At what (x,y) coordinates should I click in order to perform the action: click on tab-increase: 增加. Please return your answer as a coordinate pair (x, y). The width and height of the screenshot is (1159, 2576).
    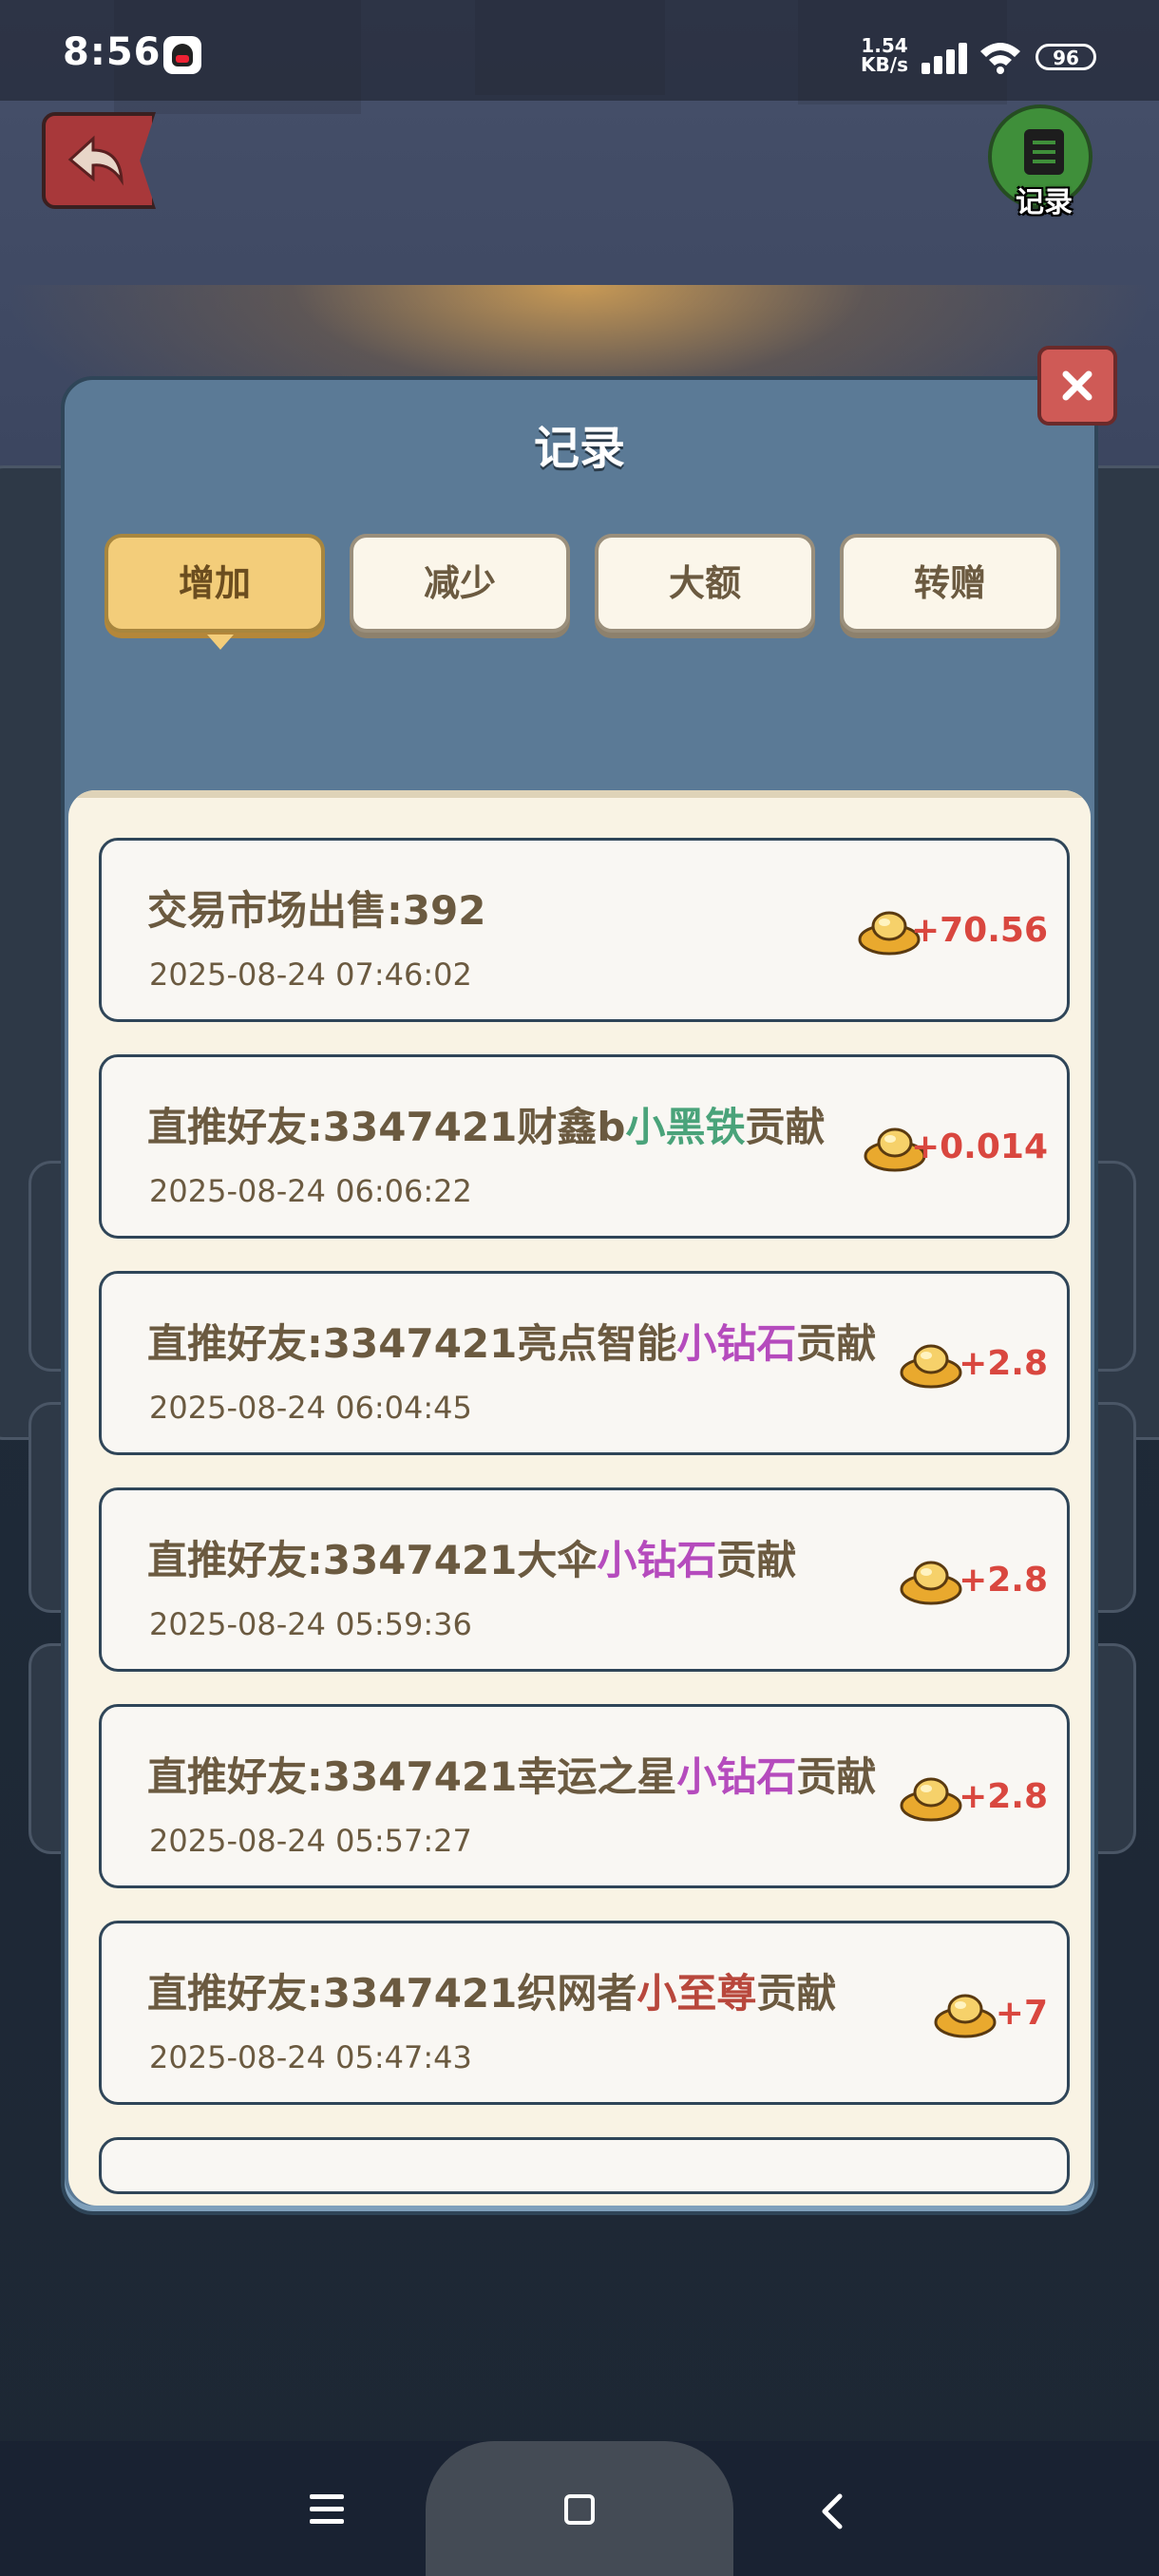
    Looking at the image, I should click on (214, 592).